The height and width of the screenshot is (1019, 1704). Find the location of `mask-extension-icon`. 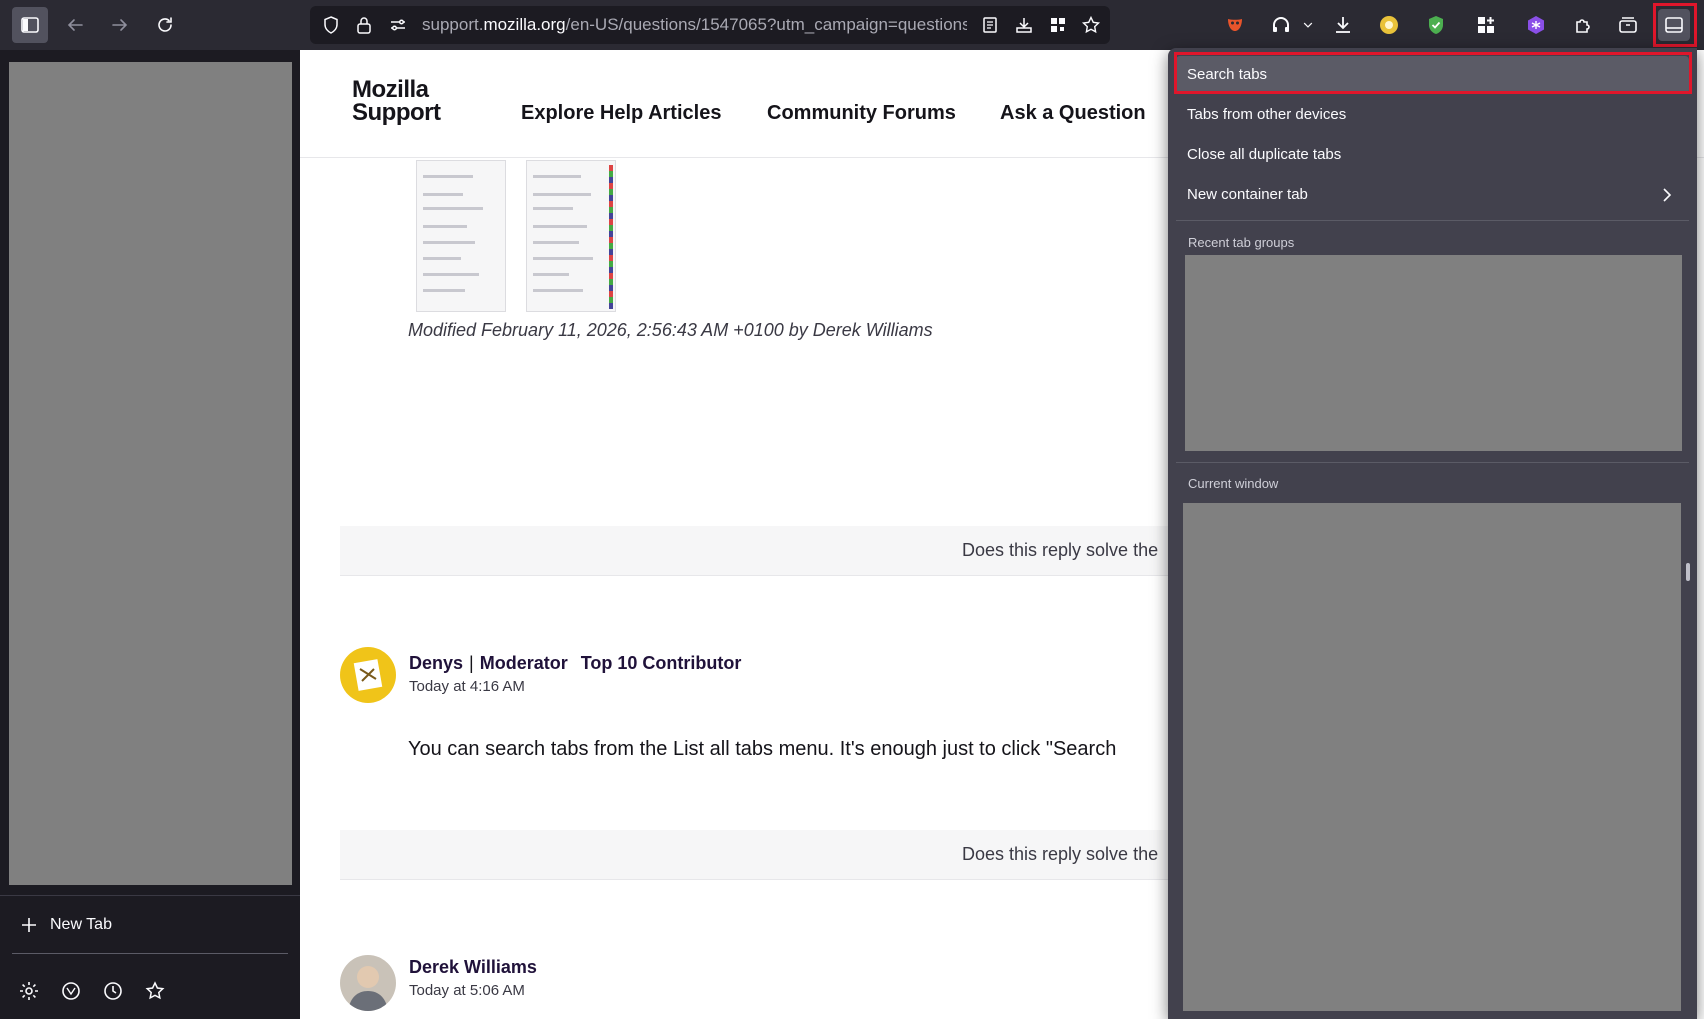

mask-extension-icon is located at coordinates (1235, 25).